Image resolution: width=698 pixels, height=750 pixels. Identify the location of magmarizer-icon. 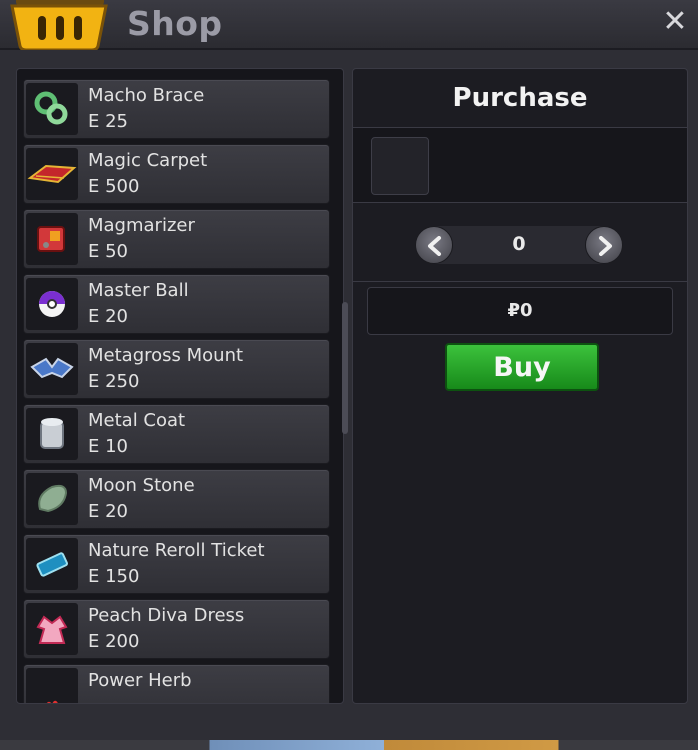
(51, 239).